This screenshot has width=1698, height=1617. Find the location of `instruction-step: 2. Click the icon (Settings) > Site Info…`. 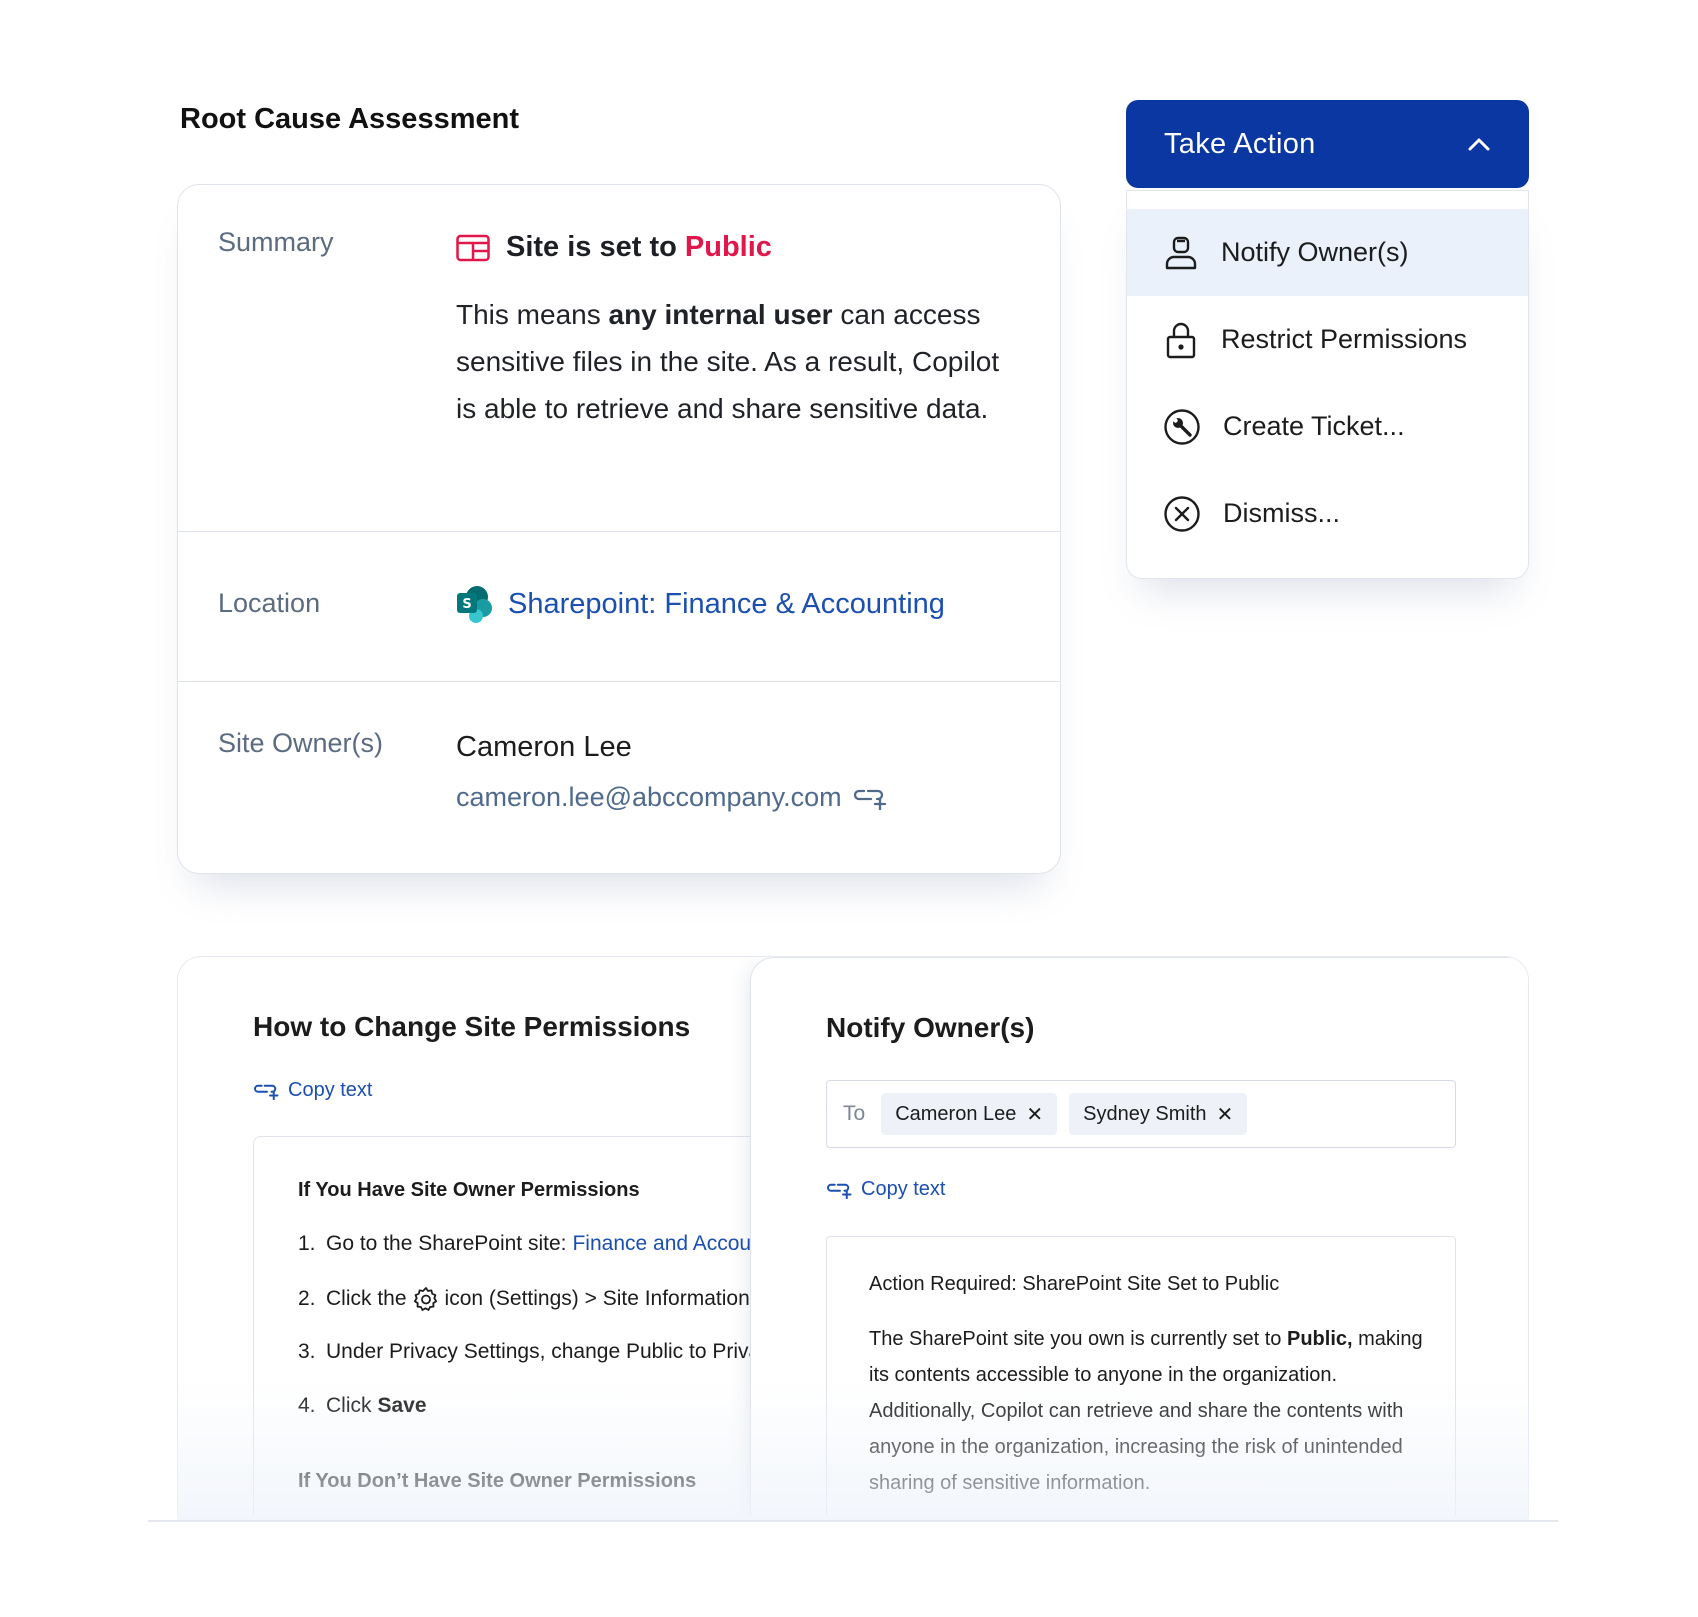

instruction-step: 2. Click the icon (Settings) > Site Info… is located at coordinates (524, 1299).